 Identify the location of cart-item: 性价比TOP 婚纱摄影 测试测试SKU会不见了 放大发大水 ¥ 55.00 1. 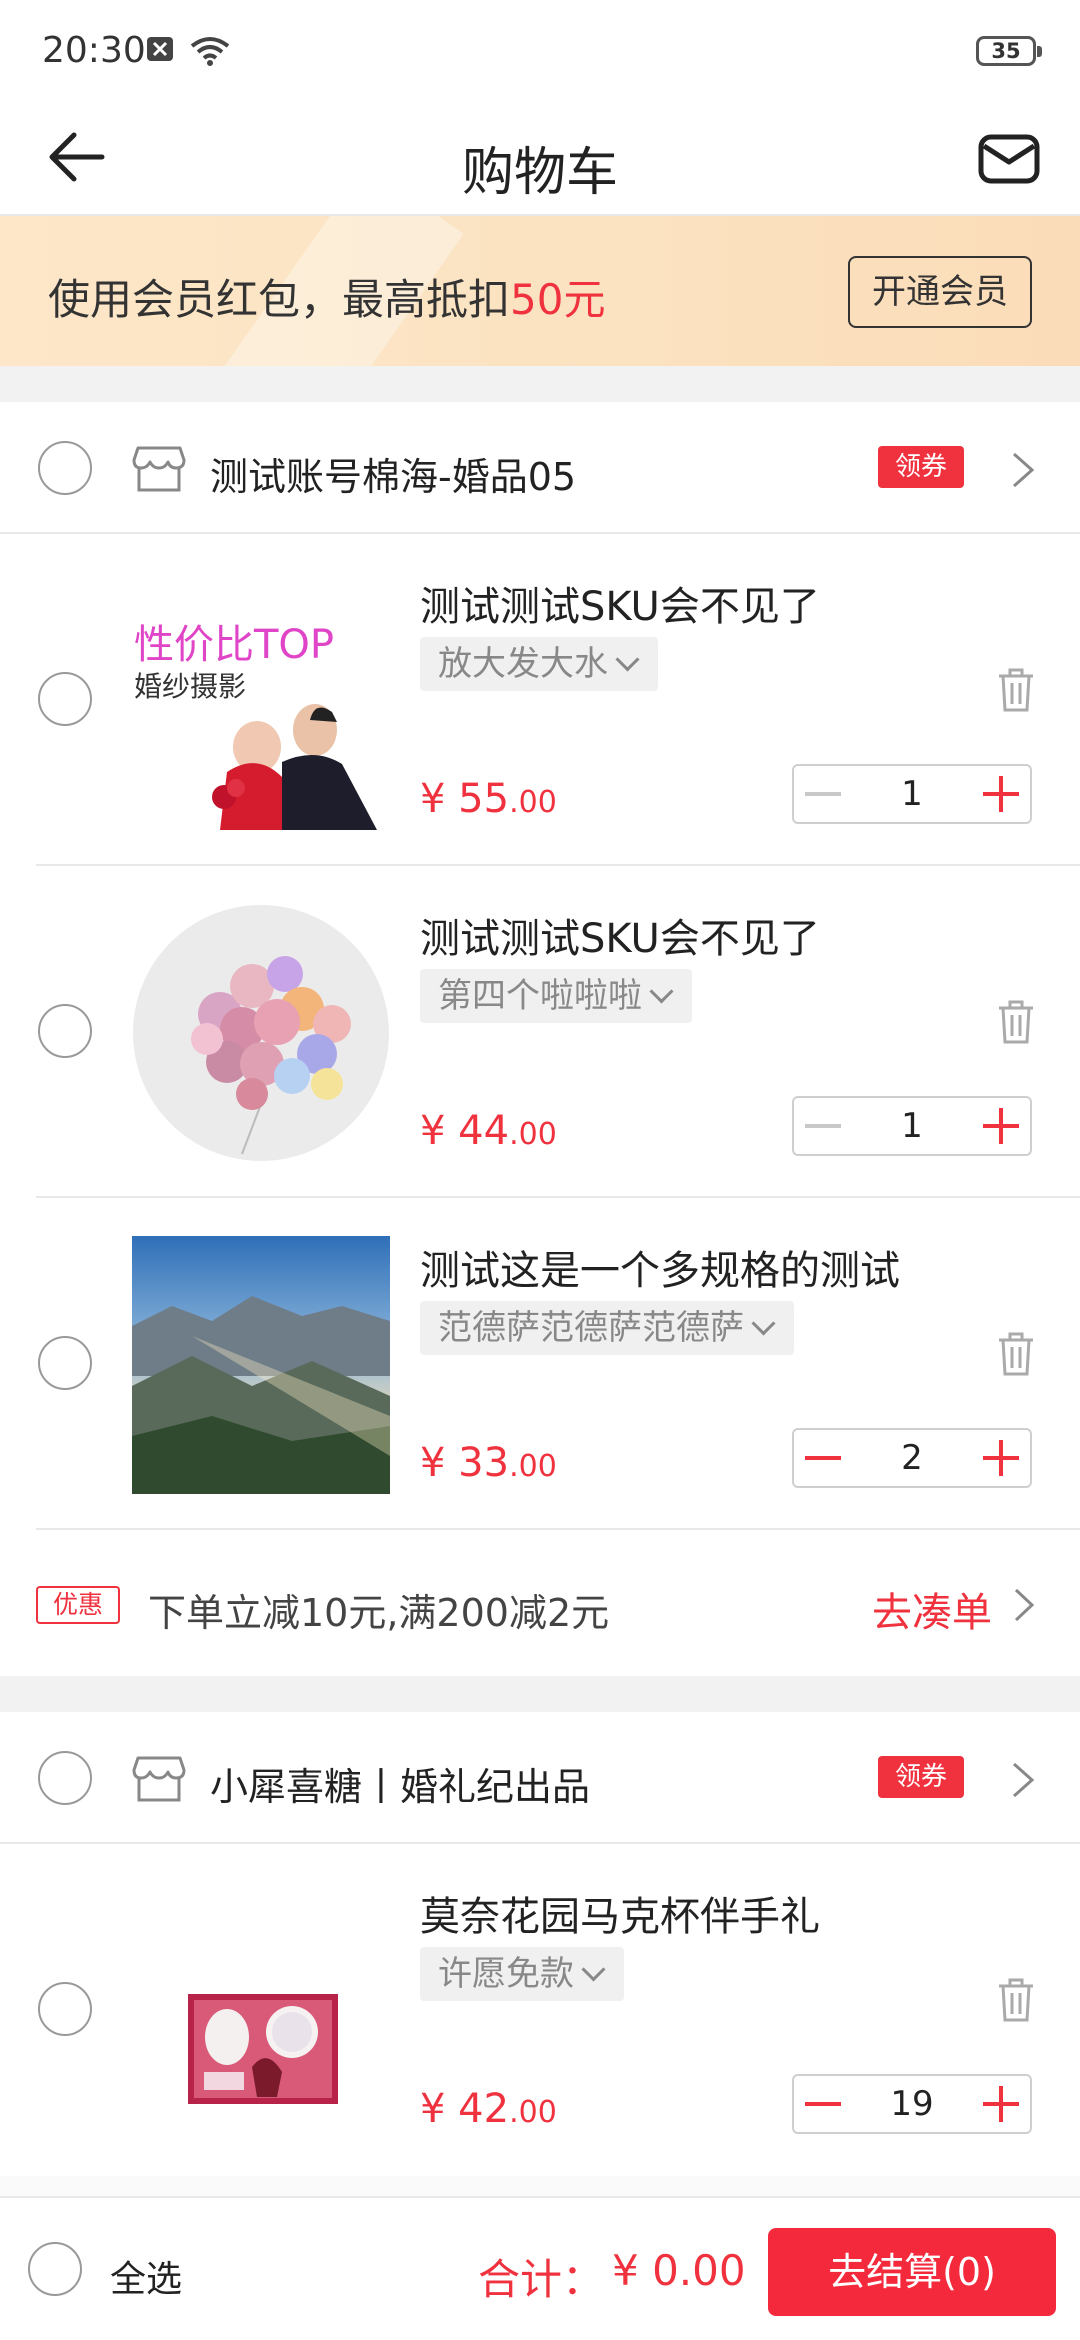
(540, 700).